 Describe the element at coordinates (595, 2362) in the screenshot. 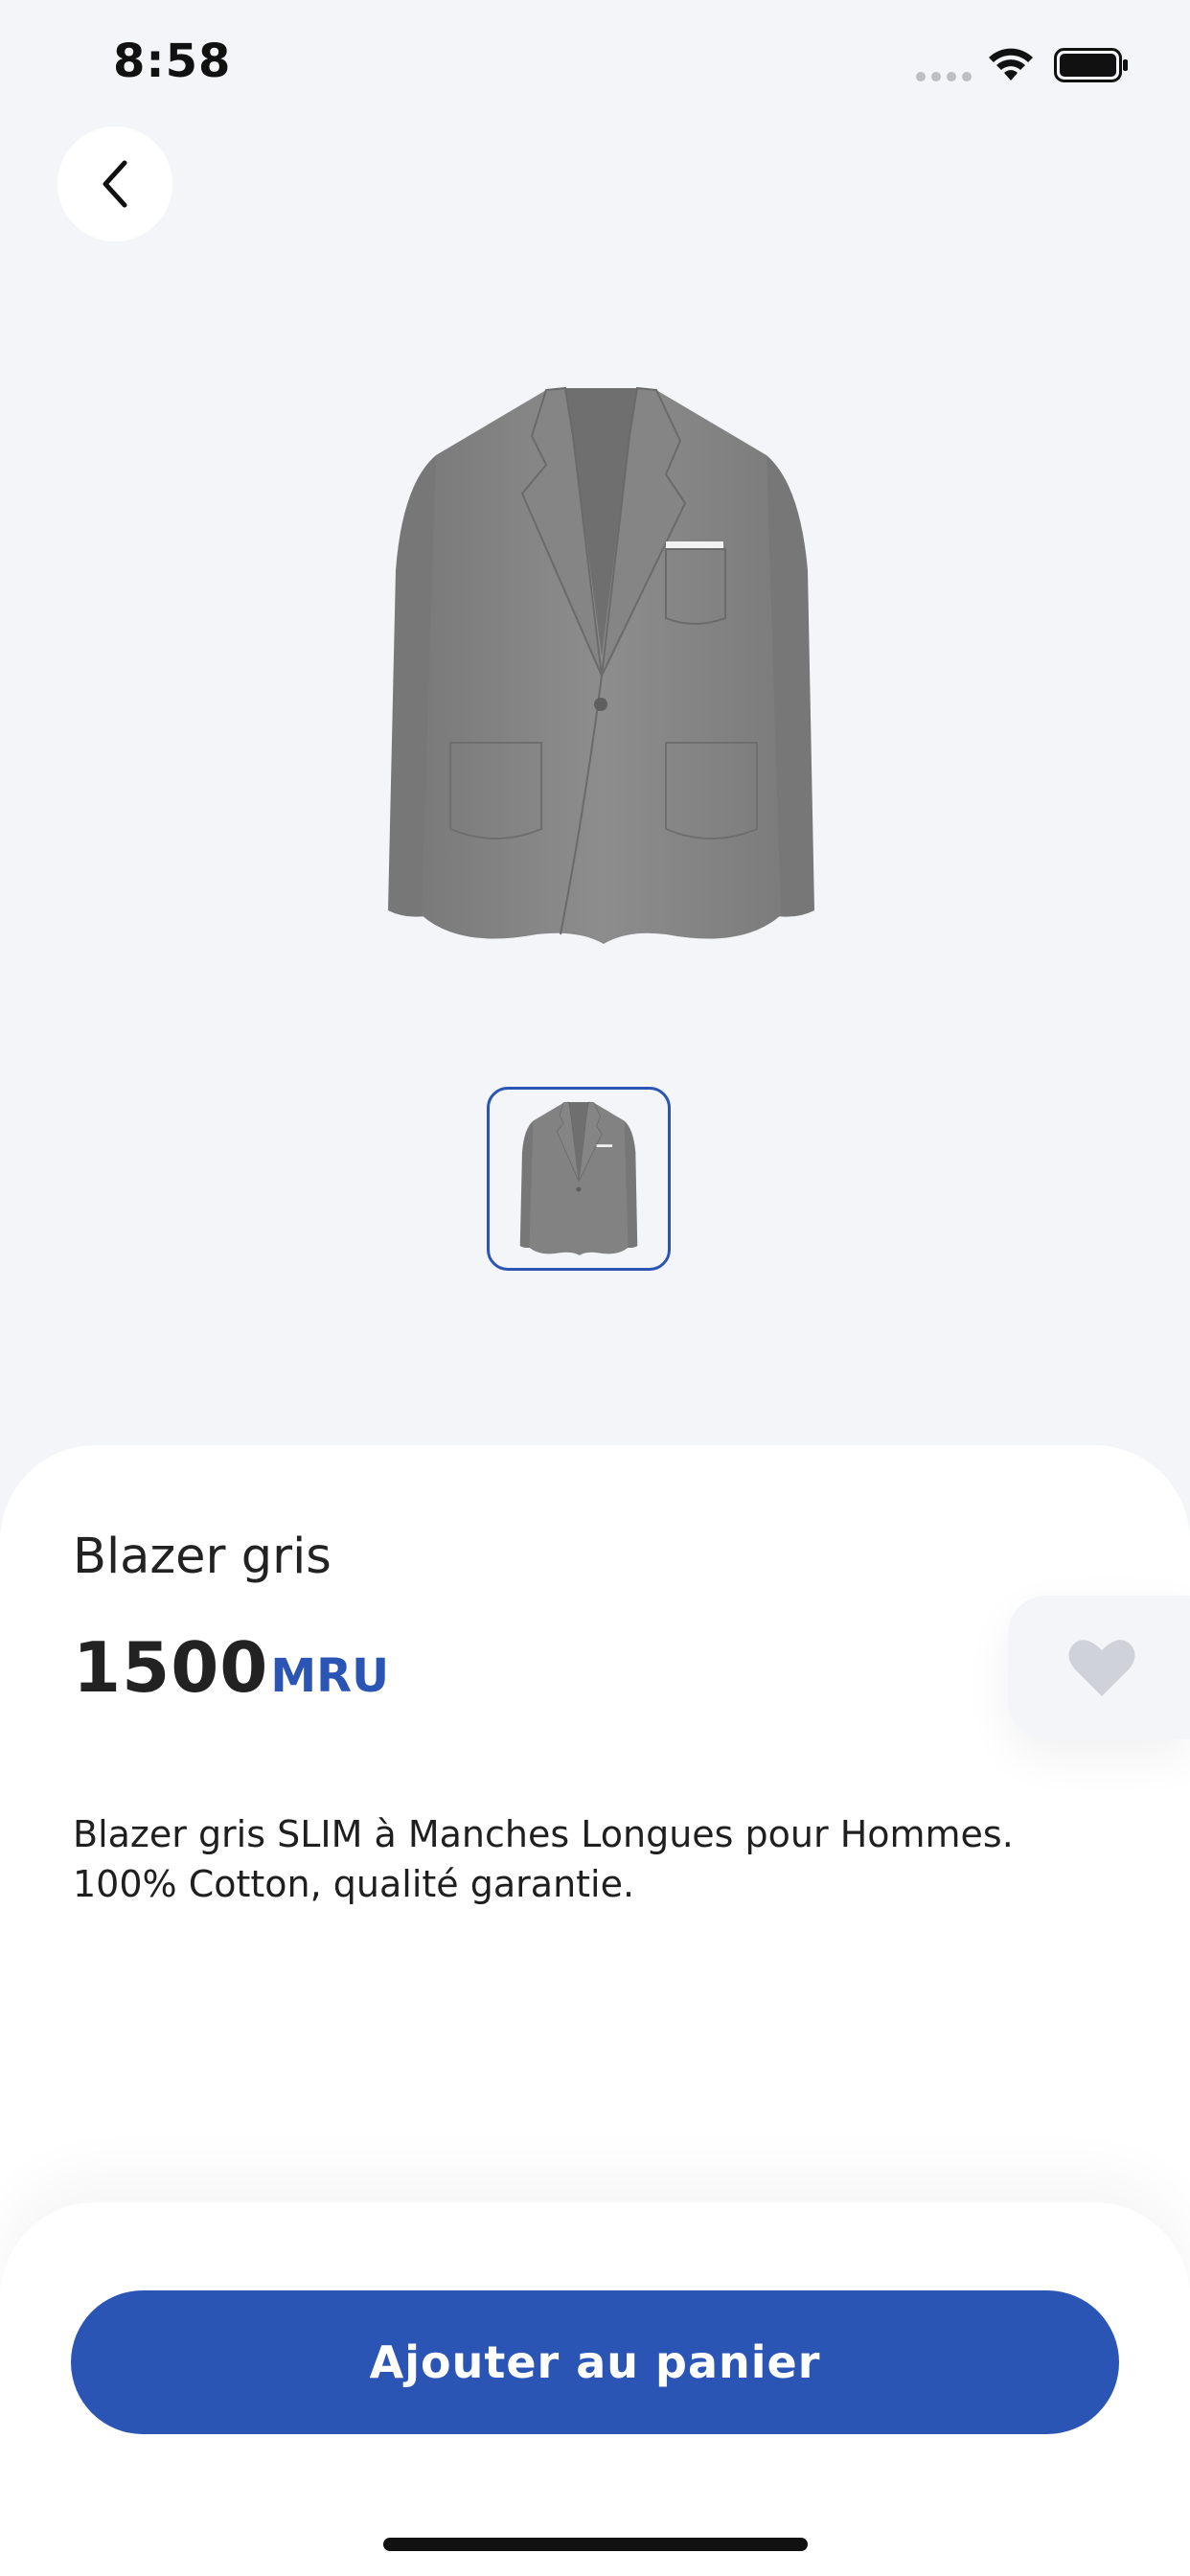

I see `add-to-cart-button: Ajouter au panier` at that location.